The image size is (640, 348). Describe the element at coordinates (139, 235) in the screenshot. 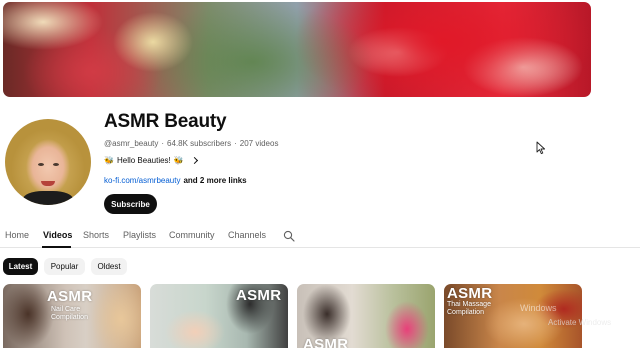

I see `tab-playlists: Playlists` at that location.